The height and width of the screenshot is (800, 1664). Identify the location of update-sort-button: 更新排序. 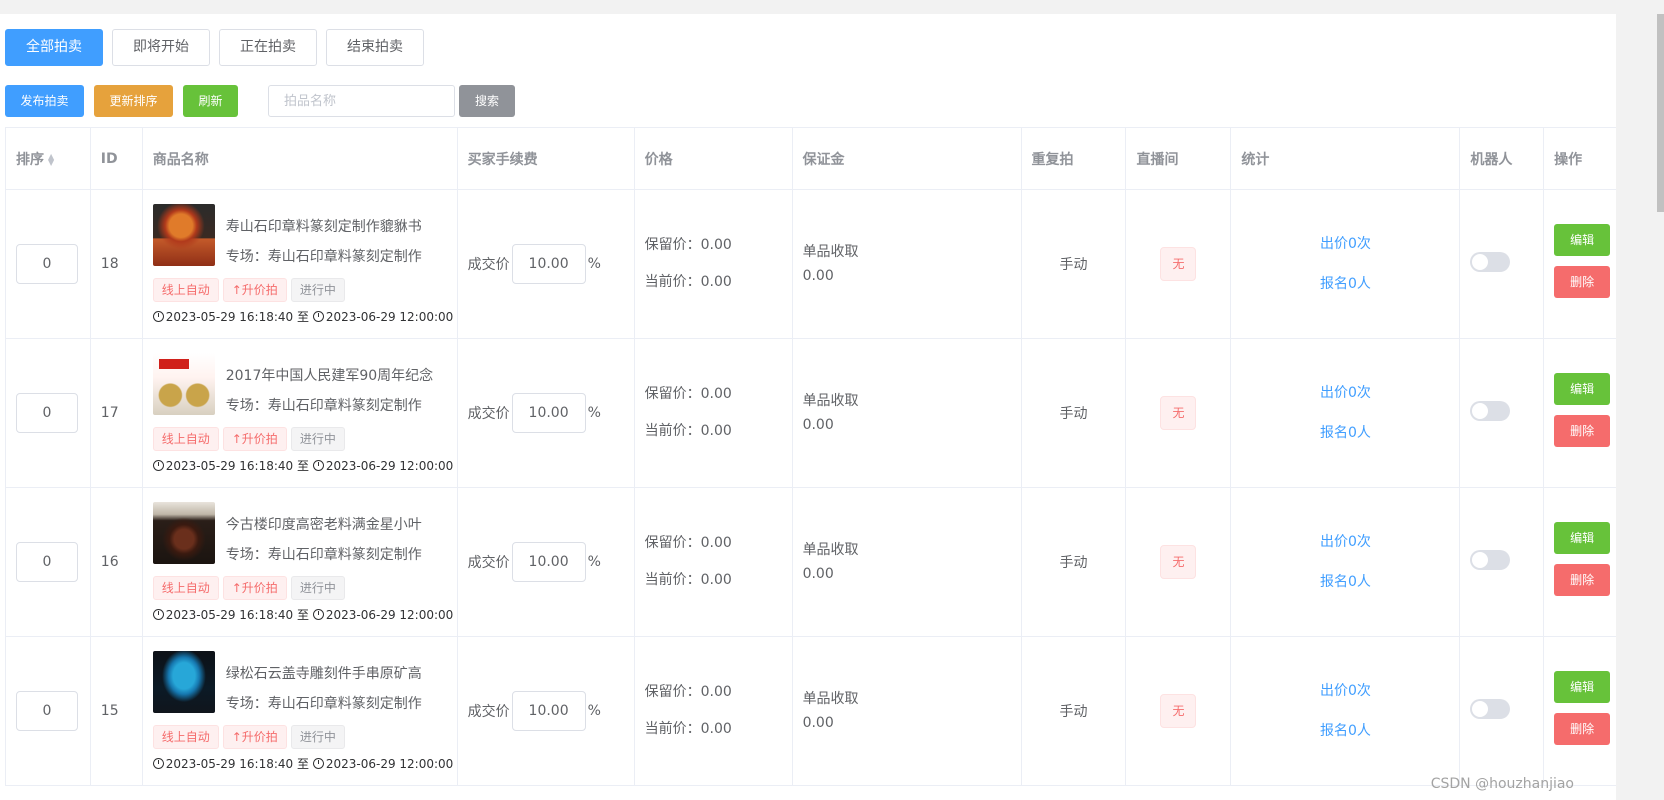
(133, 101).